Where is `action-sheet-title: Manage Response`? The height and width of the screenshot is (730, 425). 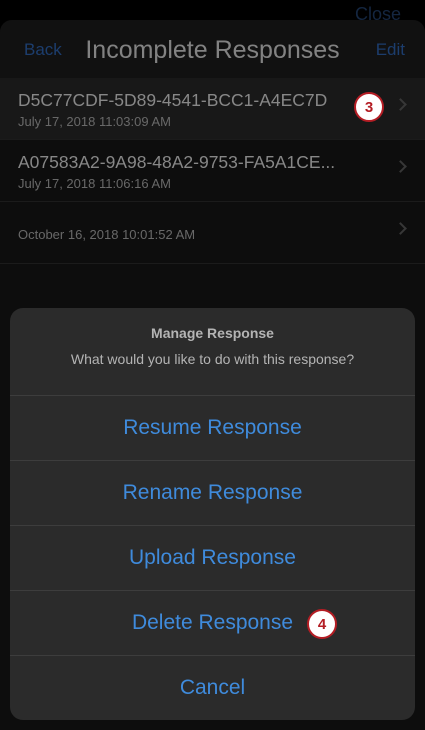
action-sheet-title: Manage Response is located at coordinates (212, 333).